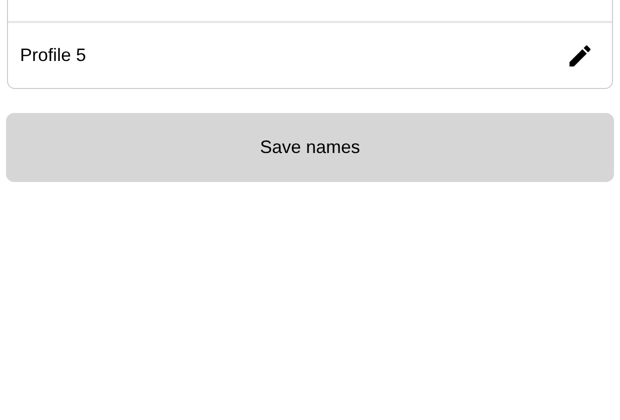 The image size is (620, 420). I want to click on profile-name: Profile 5, so click(53, 55).